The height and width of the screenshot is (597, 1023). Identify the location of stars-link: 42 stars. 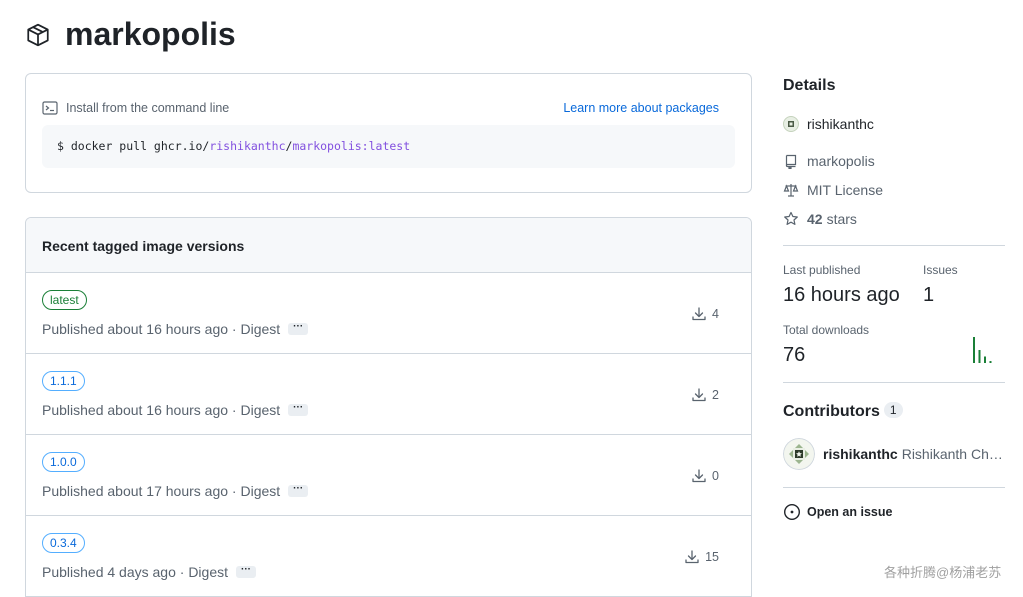
(820, 219).